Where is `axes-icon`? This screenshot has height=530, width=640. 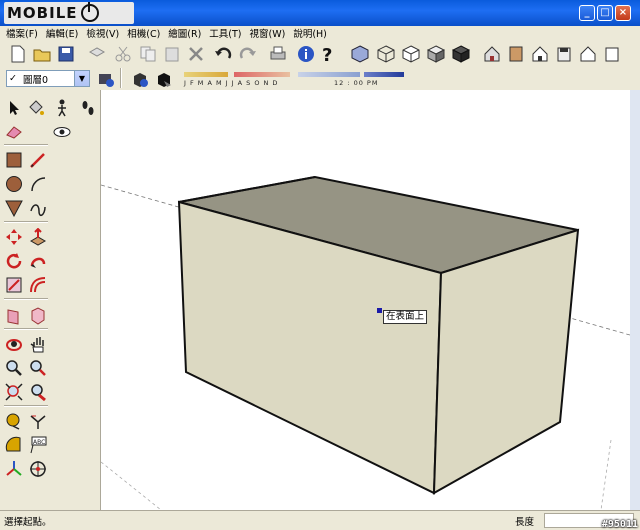
axes-icon is located at coordinates (14, 469).